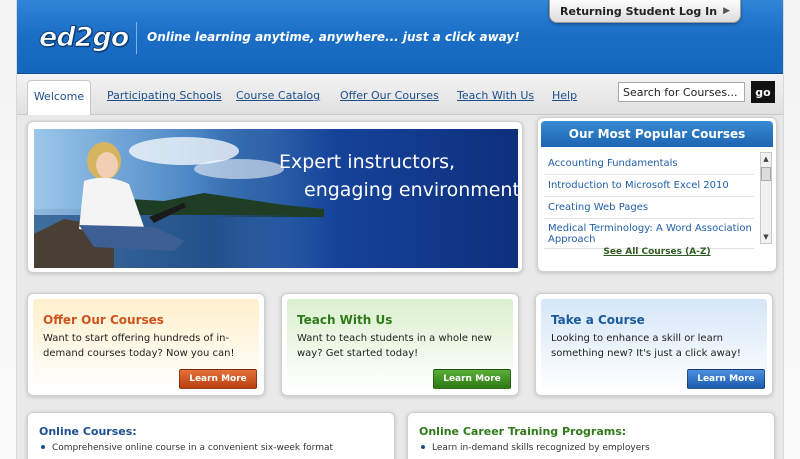  I want to click on teach-with-us-learn-more-button: Learn More, so click(472, 379).